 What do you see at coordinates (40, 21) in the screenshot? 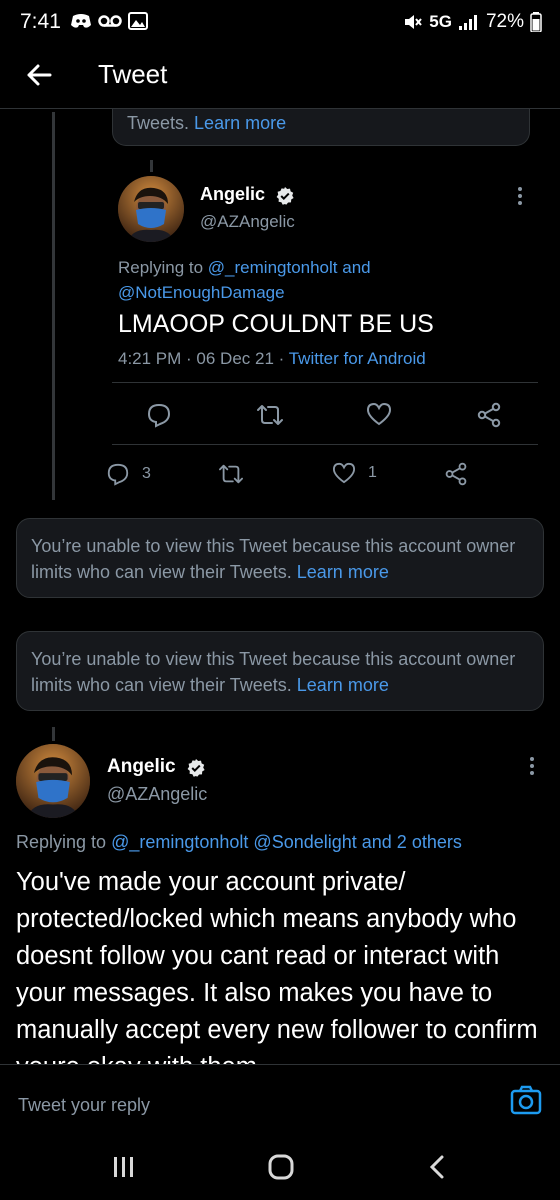
I see `status-time: 7:41` at bounding box center [40, 21].